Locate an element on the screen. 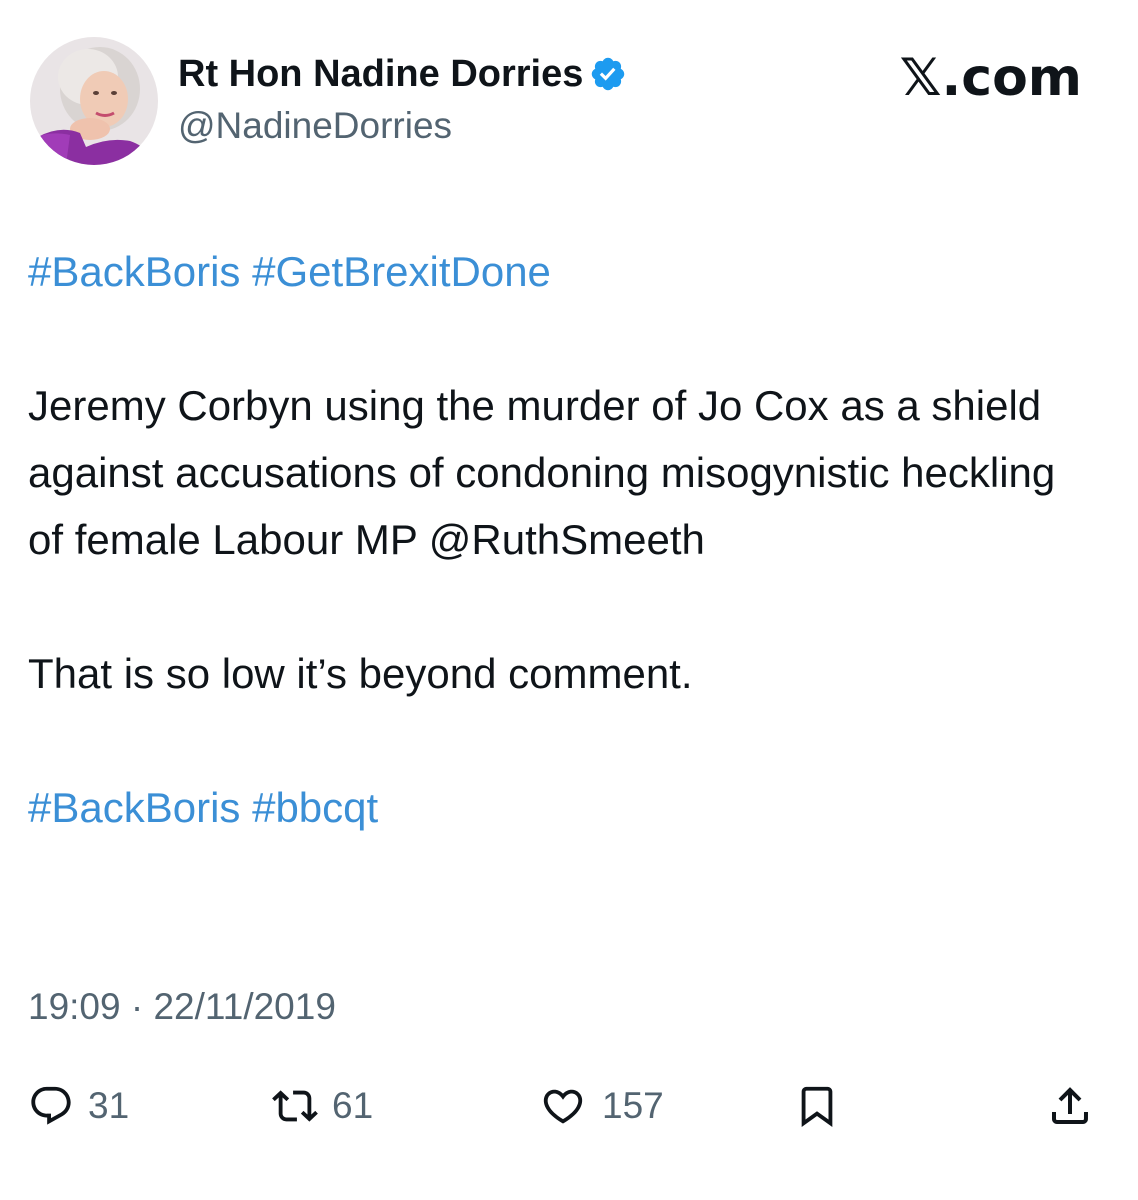  like-count: 157 is located at coordinates (633, 1105).